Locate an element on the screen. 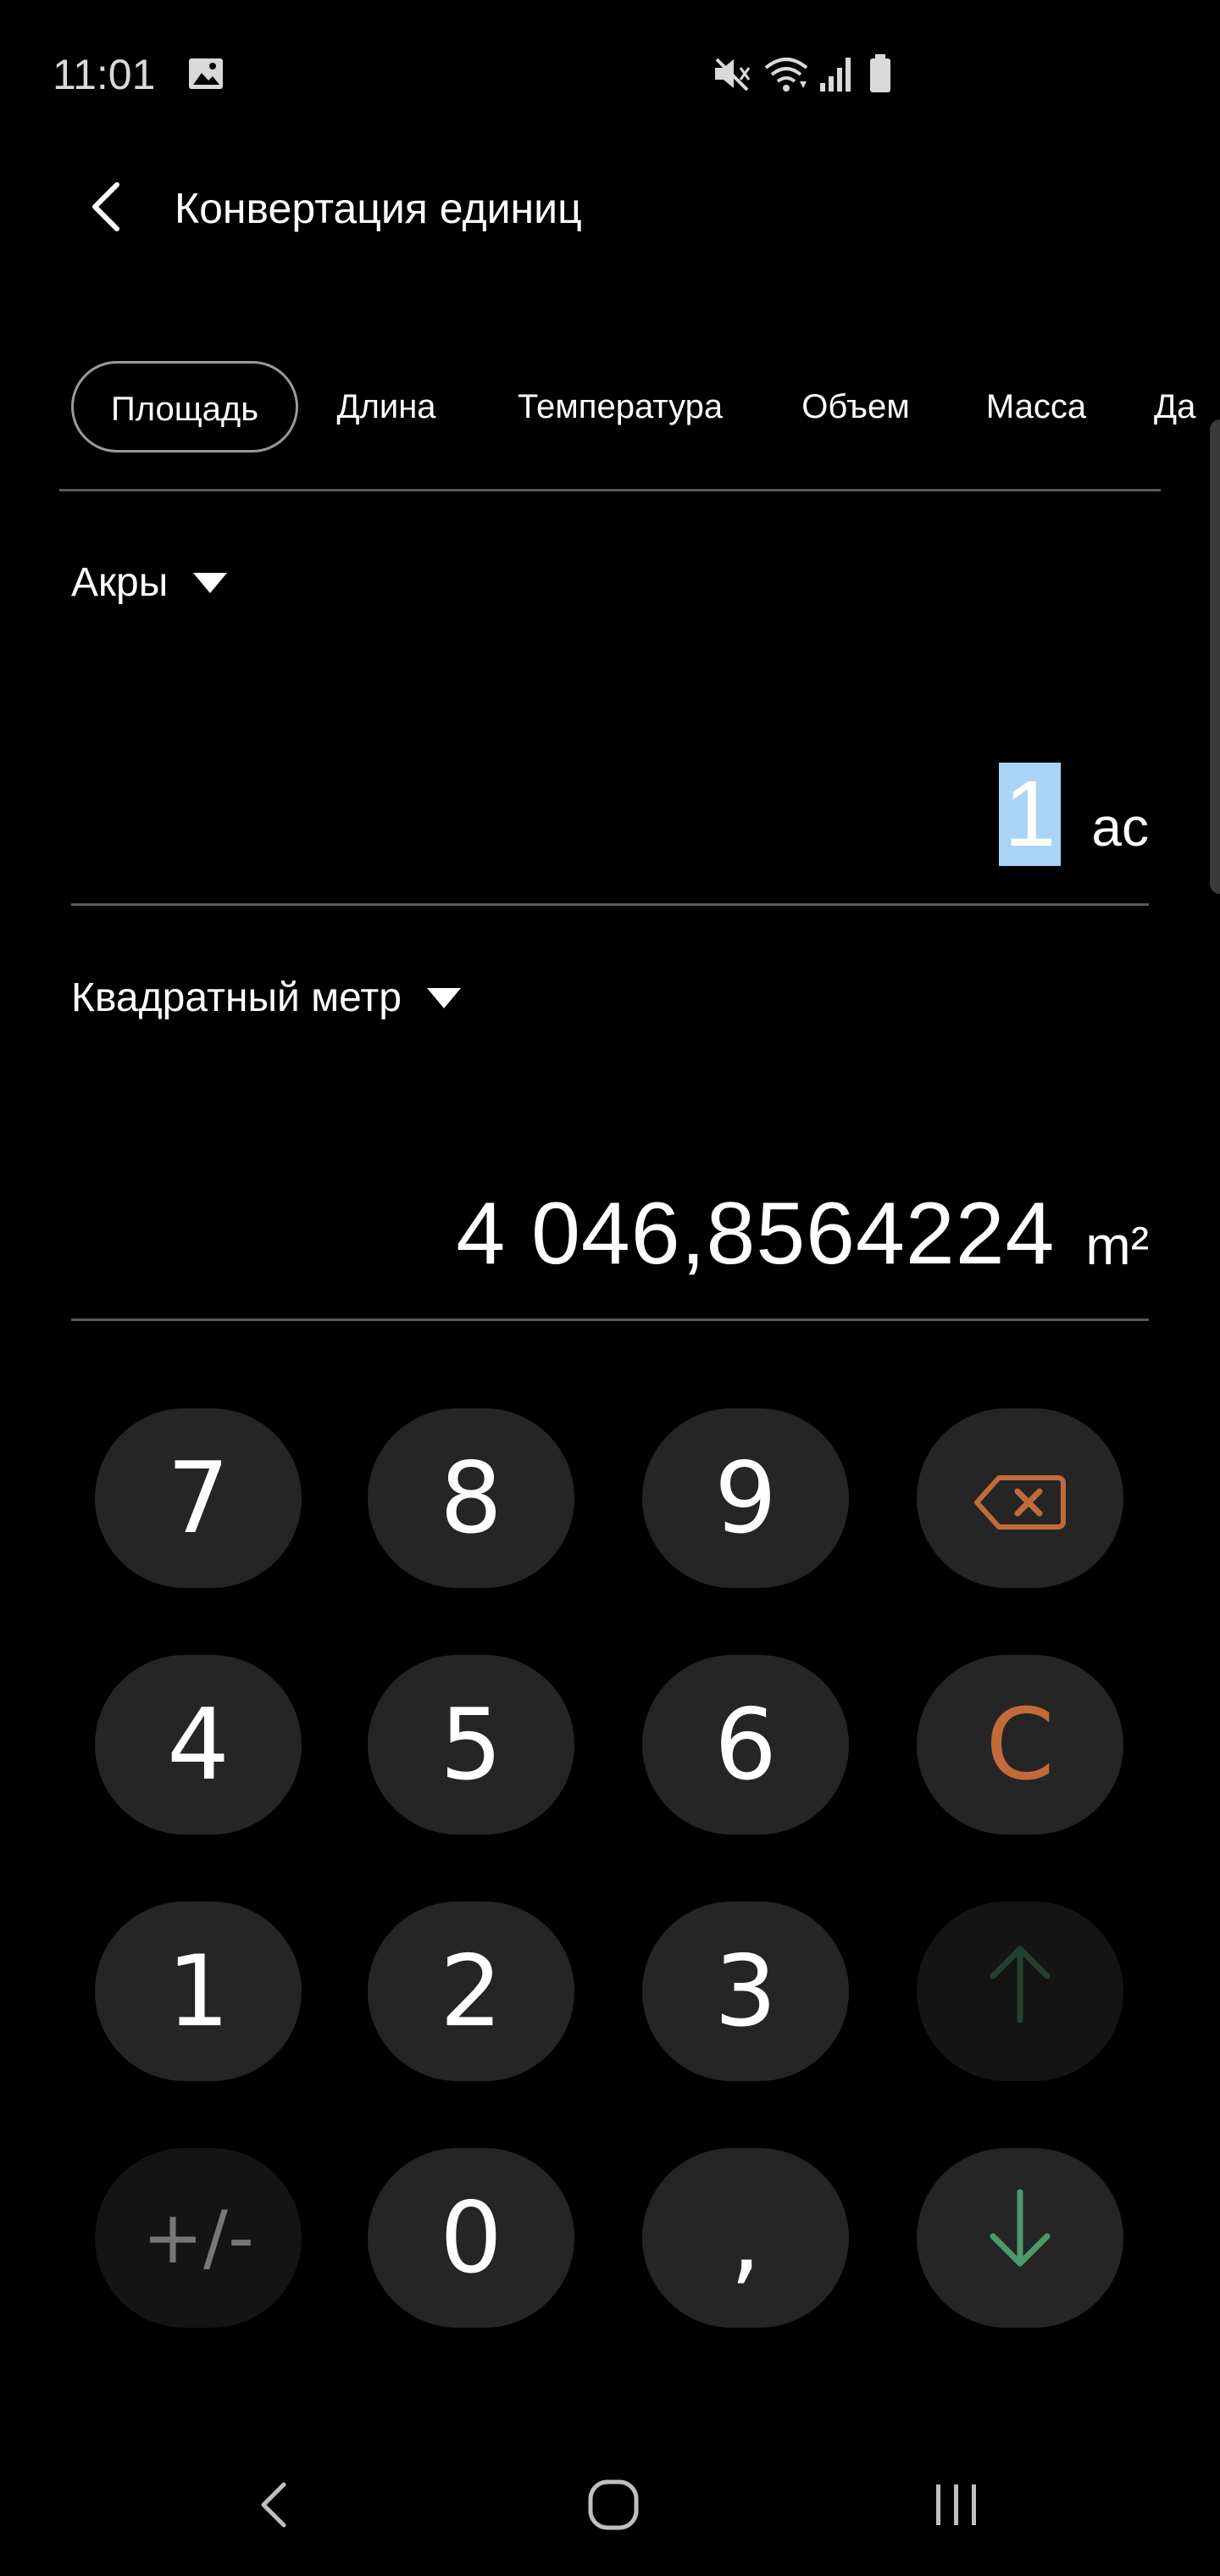 The width and height of the screenshot is (1220, 2576). category-tabs: Площадь Длина Температура Объем Масса Да is located at coordinates (610, 407).